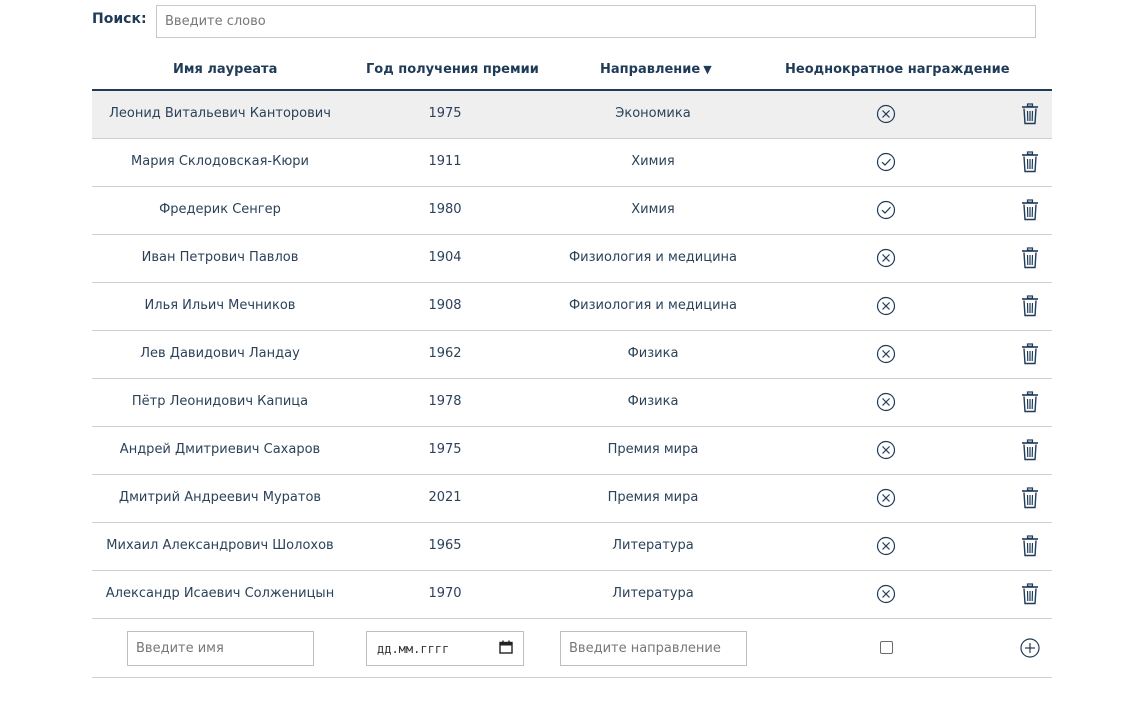  I want to click on search-input, so click(596, 21).